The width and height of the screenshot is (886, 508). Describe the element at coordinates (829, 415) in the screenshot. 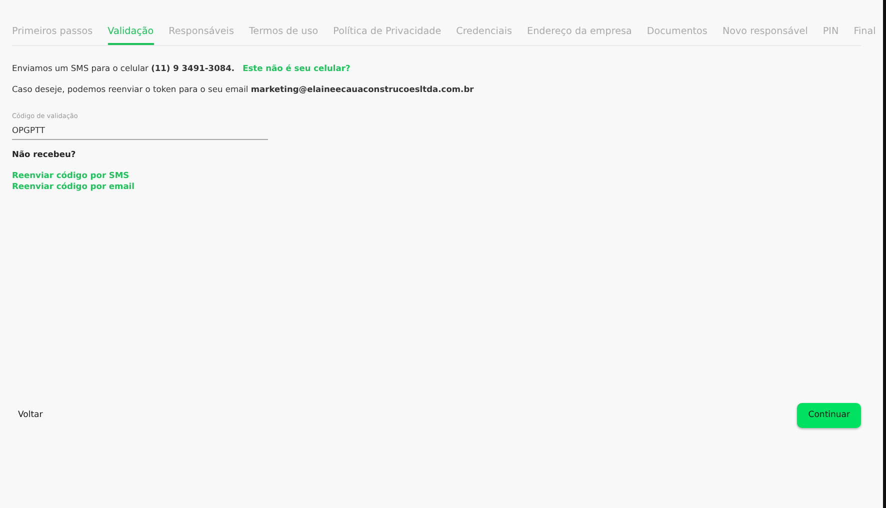

I see `continue-button: Continuar` at that location.